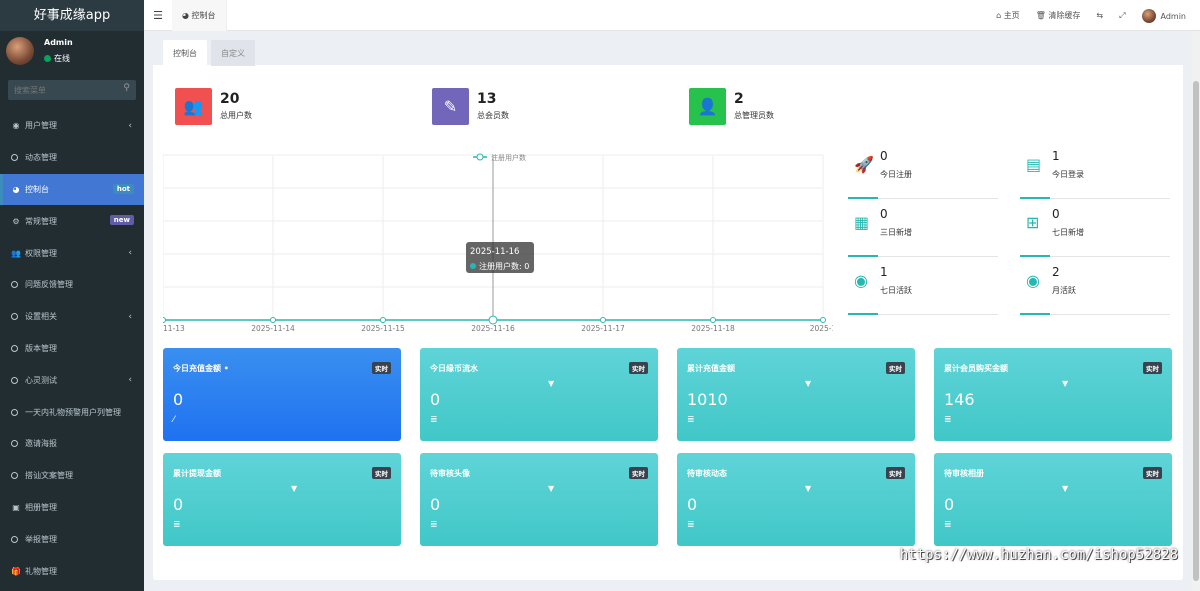 This screenshot has height=591, width=1200. Describe the element at coordinates (1163, 15) in the screenshot. I see `user-menu: Admin` at that location.